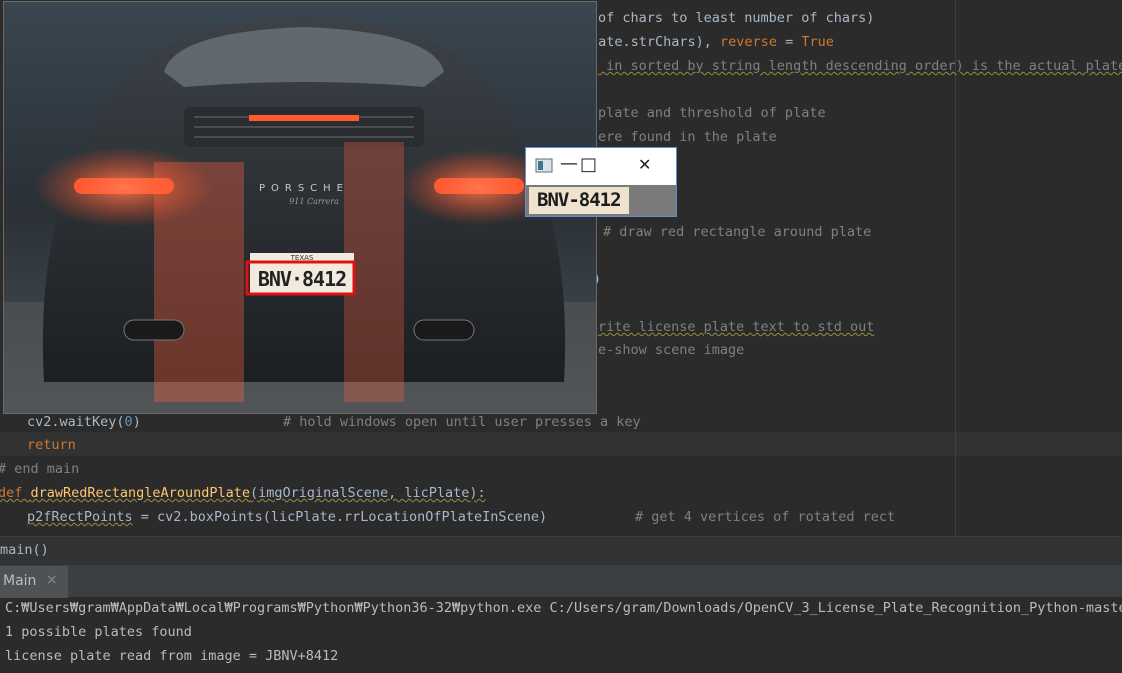  I want to click on right-margin-guide, so click(955, 268).